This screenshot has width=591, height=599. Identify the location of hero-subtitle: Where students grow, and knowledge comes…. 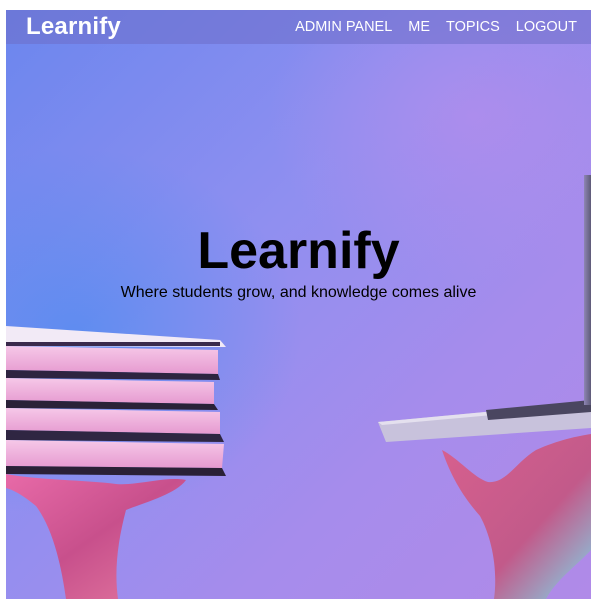
(298, 292).